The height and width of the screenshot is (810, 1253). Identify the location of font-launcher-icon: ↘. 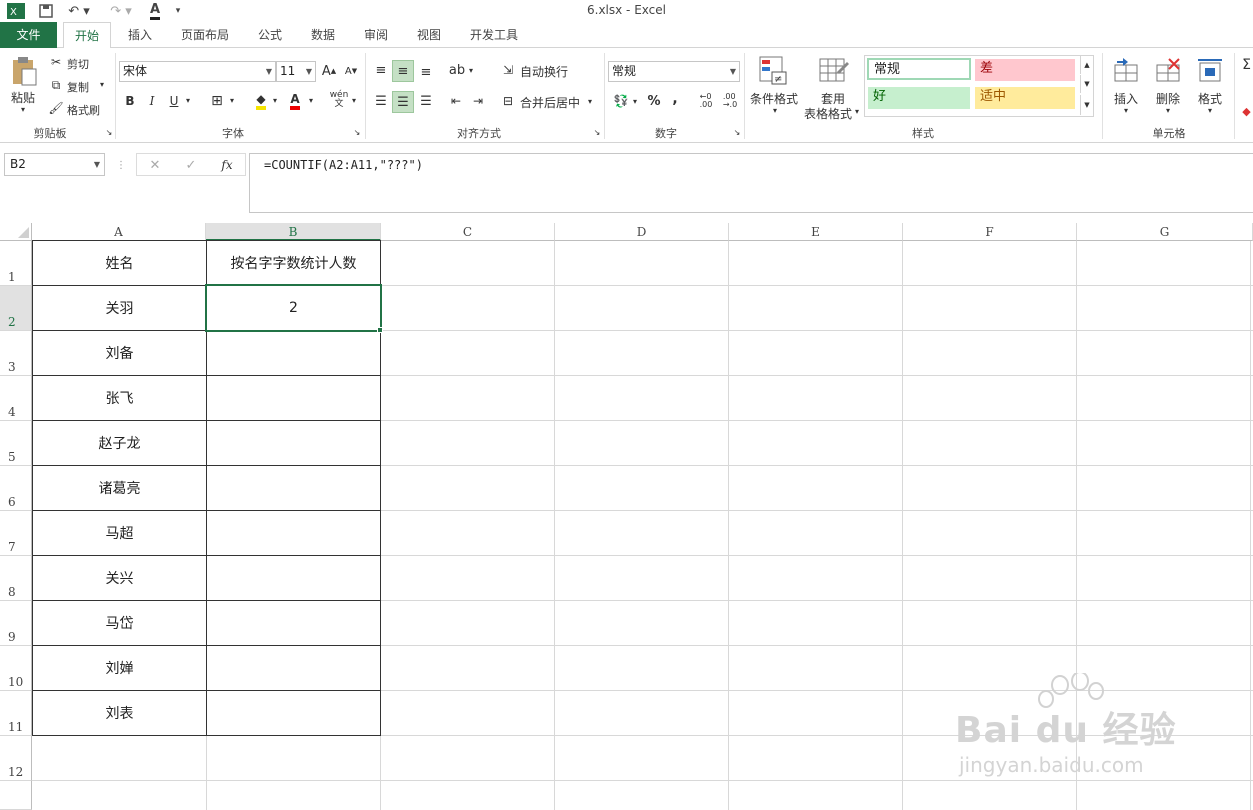
(357, 132).